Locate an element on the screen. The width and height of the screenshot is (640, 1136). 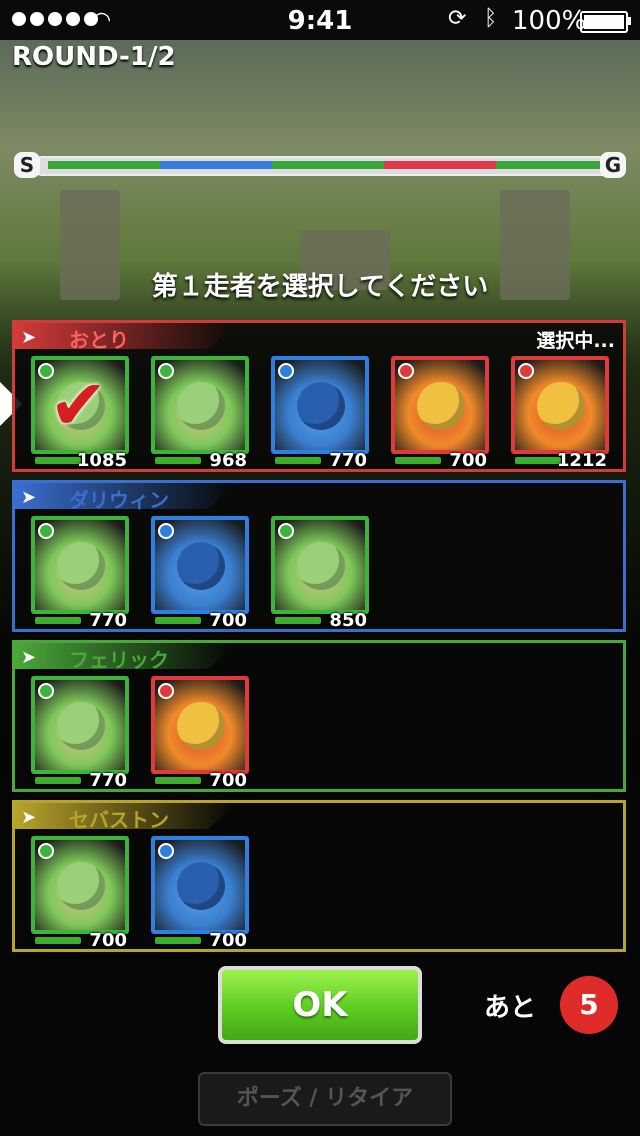
monster-card: 968 is located at coordinates (200, 415).